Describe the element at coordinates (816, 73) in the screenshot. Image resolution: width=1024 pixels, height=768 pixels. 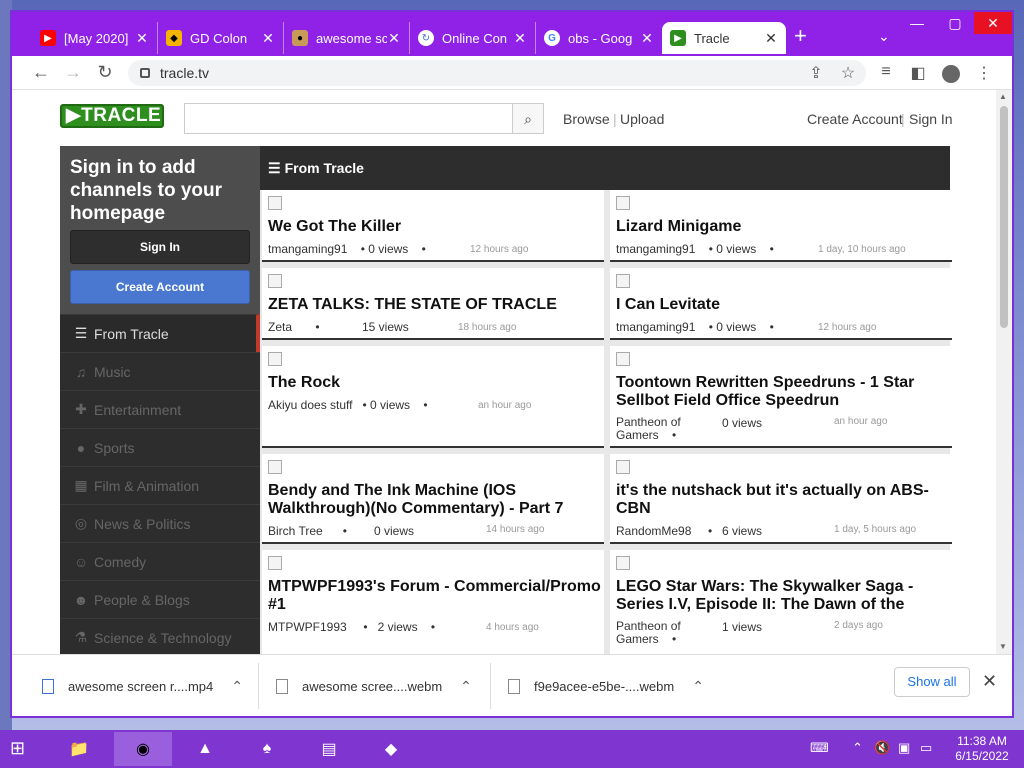
I see `share-icon: ⇪` at that location.